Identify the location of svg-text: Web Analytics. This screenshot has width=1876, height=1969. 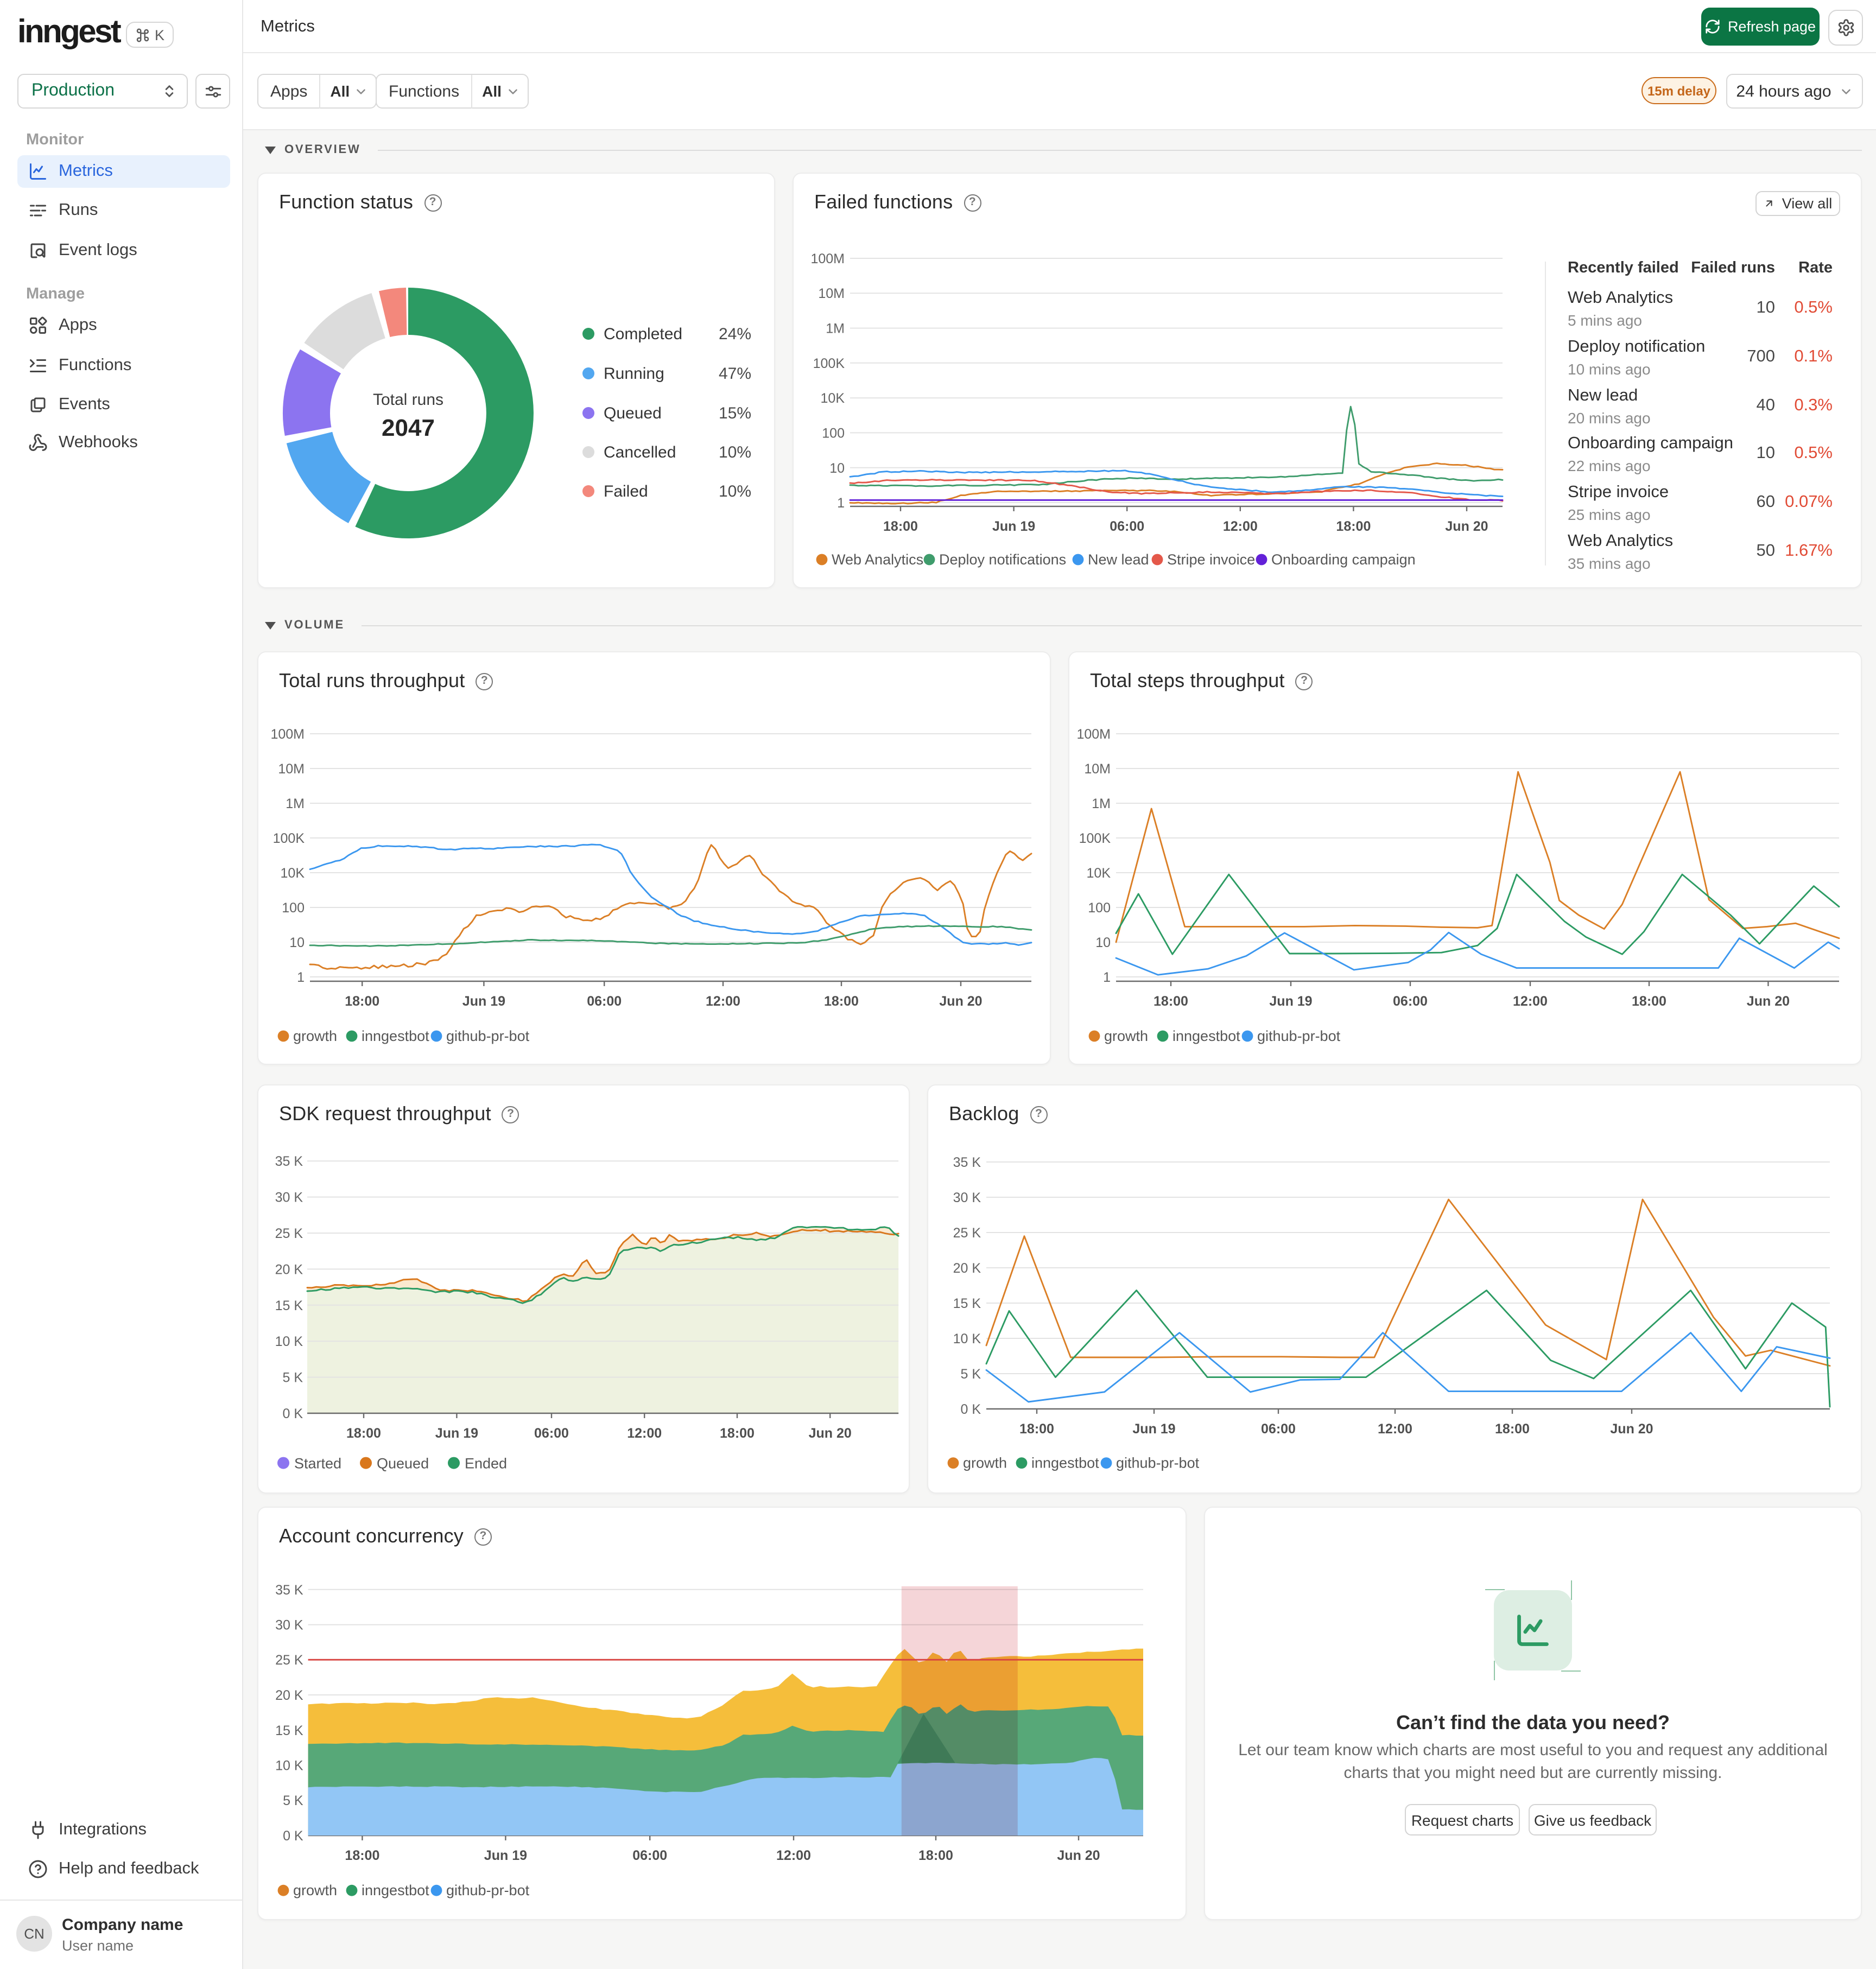
(877, 559).